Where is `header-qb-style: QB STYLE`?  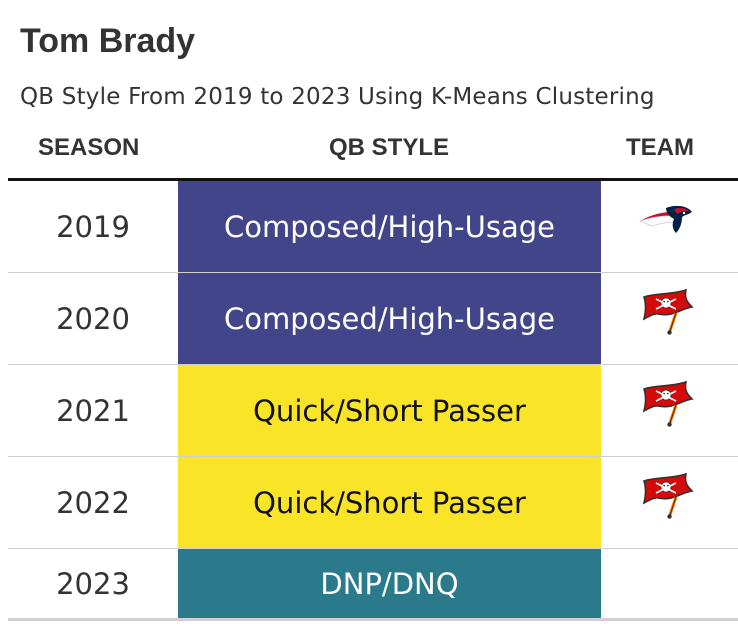 header-qb-style: QB STYLE is located at coordinates (388, 147).